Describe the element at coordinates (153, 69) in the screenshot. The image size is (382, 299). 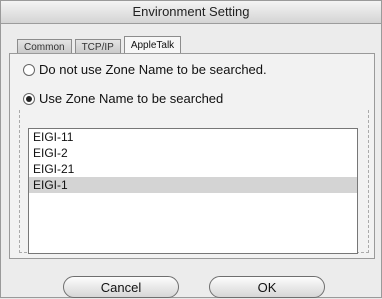
I see `no-zone-label: Do not use Zone Name to be searched.` at that location.